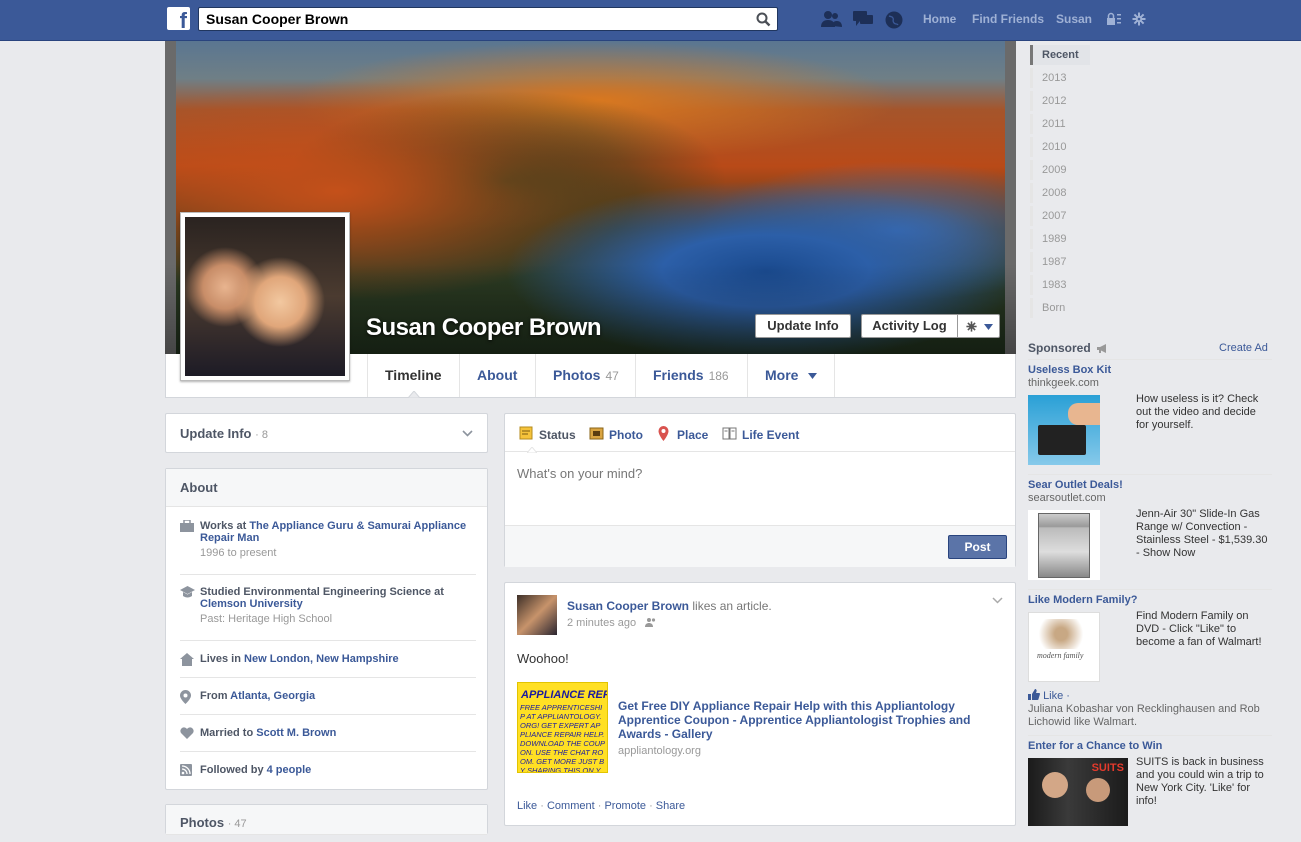 The width and height of the screenshot is (1301, 842). Describe the element at coordinates (537, 615) in the screenshot. I see `author-avatar` at that location.